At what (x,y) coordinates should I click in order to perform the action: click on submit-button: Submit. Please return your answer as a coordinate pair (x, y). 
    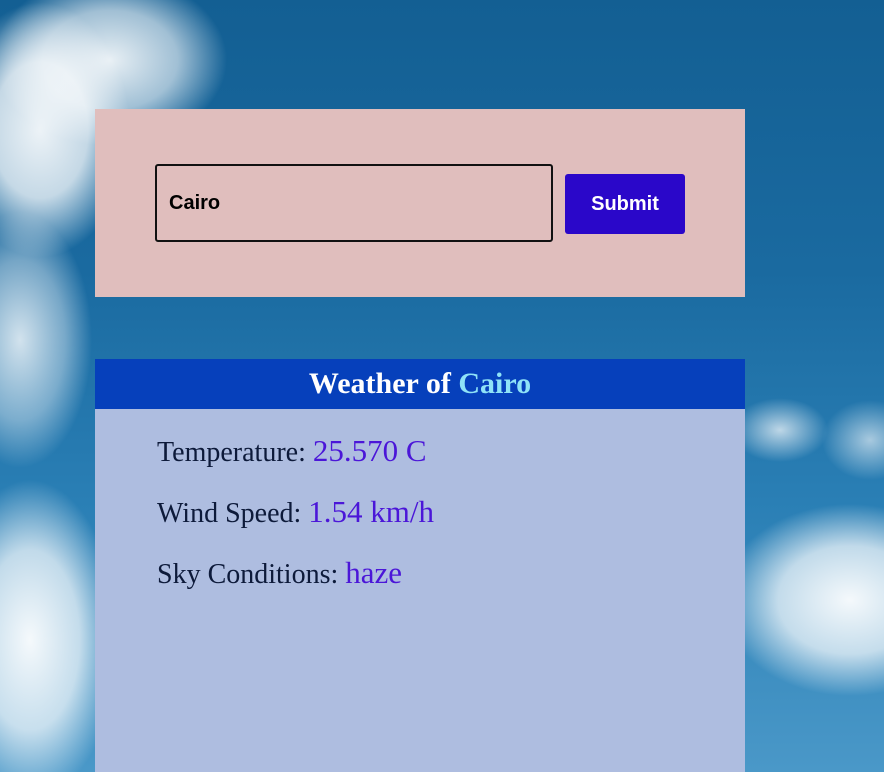
    Looking at the image, I should click on (625, 204).